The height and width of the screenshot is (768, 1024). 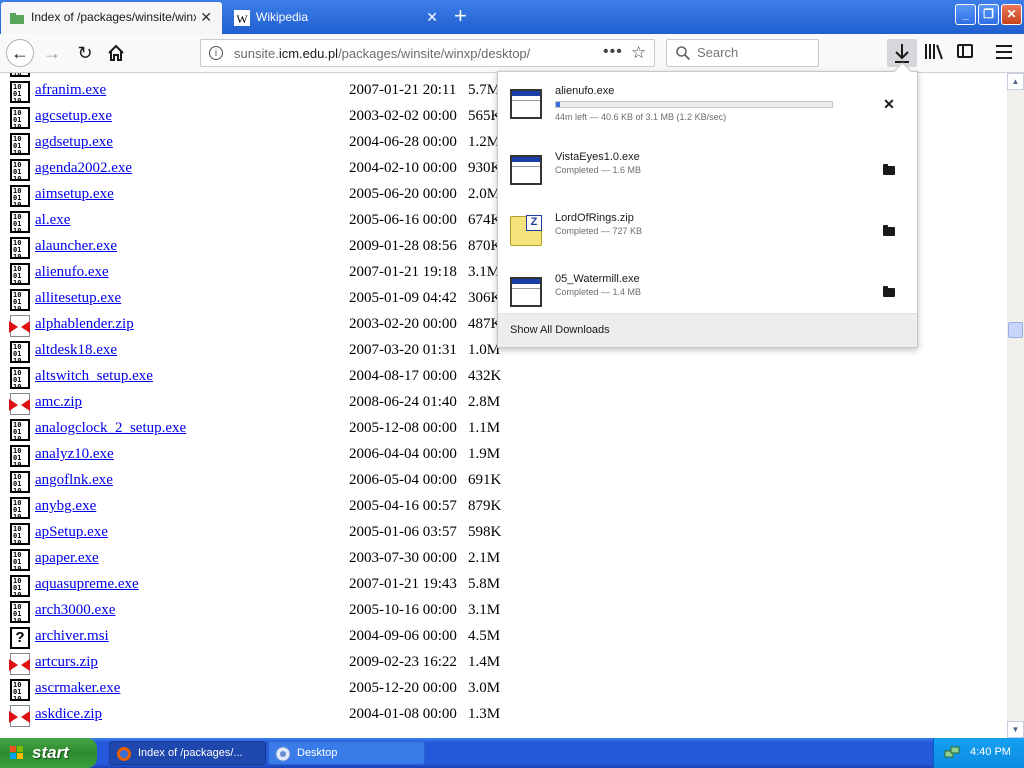 What do you see at coordinates (74, 142) in the screenshot?
I see `file-link: agdsetup.exe` at bounding box center [74, 142].